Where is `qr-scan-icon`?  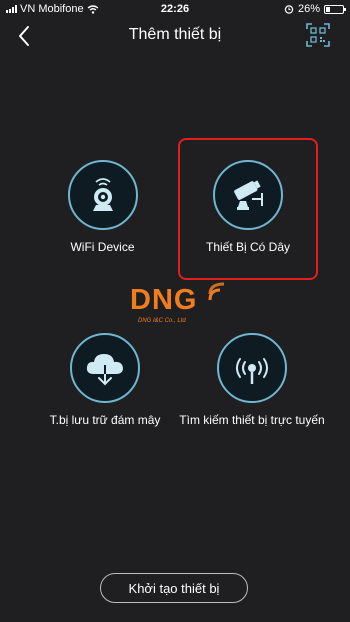 qr-scan-icon is located at coordinates (318, 35).